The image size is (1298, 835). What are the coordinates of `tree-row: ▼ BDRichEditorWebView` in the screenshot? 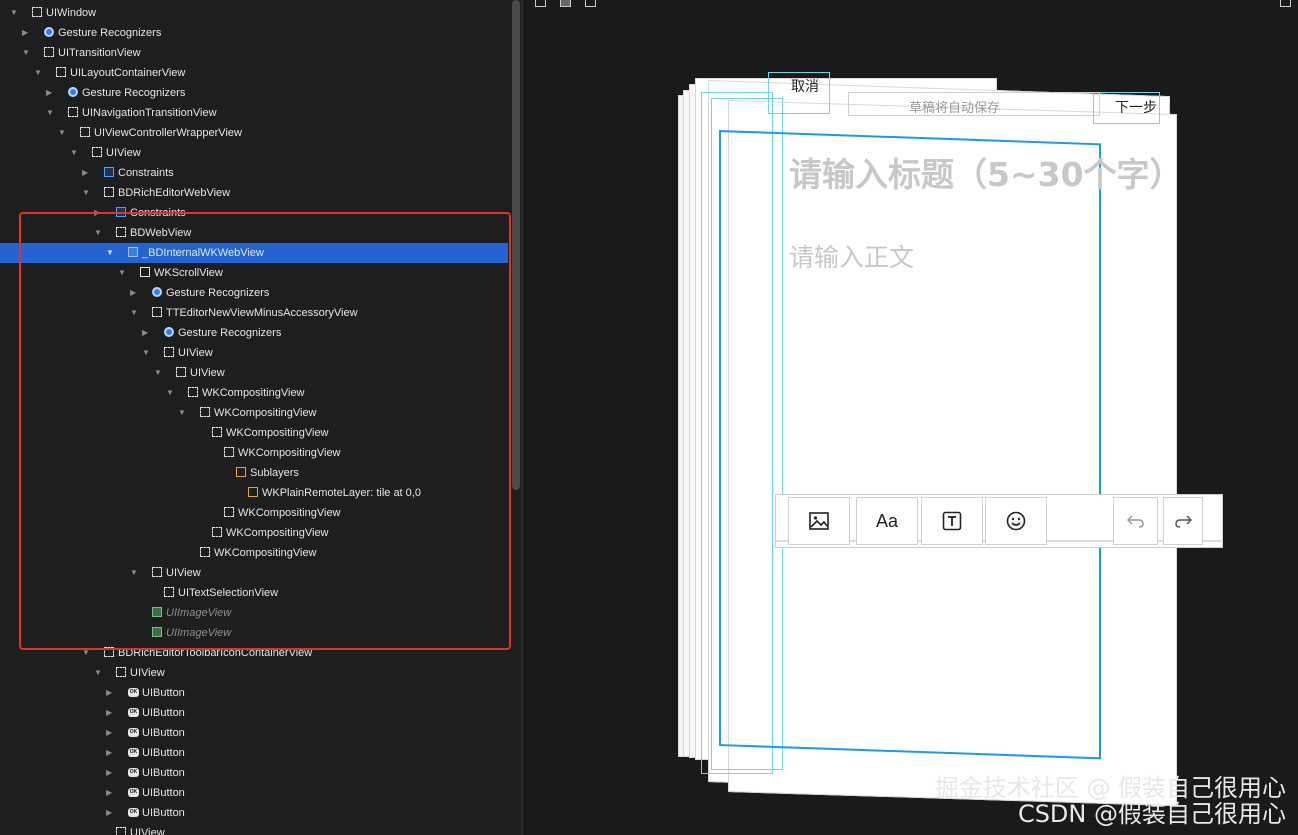 It's located at (254, 193).